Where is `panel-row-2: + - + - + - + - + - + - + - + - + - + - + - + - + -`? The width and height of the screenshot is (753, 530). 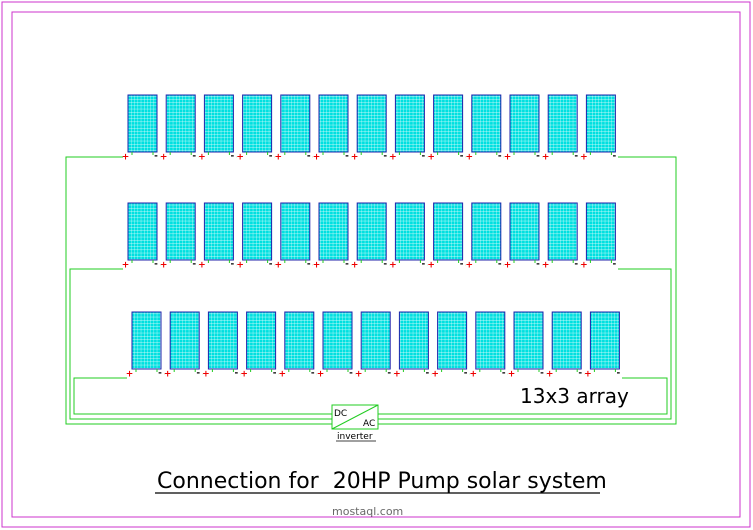
panel-row-2: + - + - + - + - + - + - + - + - + - + - + - + - + - is located at coordinates (369, 236).